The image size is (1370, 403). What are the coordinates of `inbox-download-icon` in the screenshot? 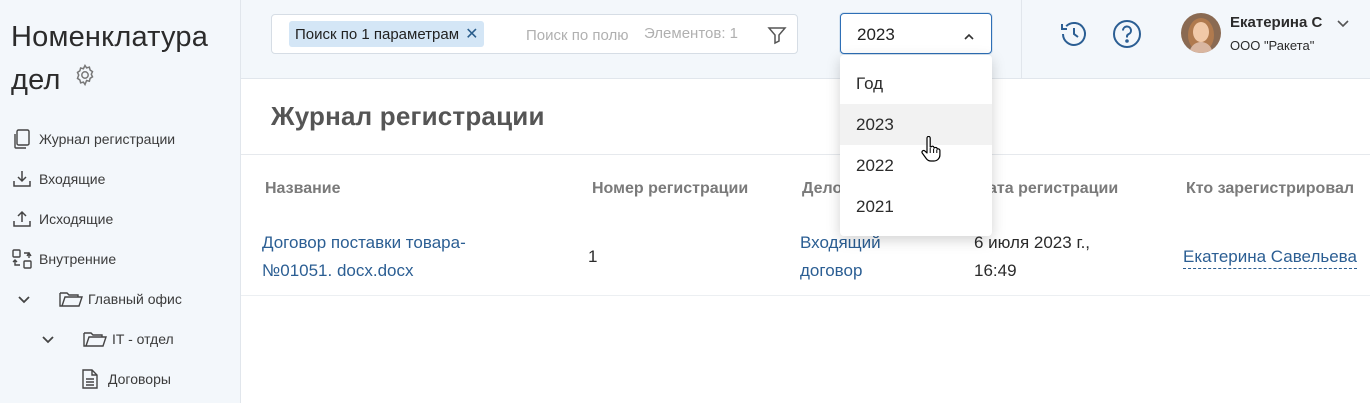 It's located at (22, 179).